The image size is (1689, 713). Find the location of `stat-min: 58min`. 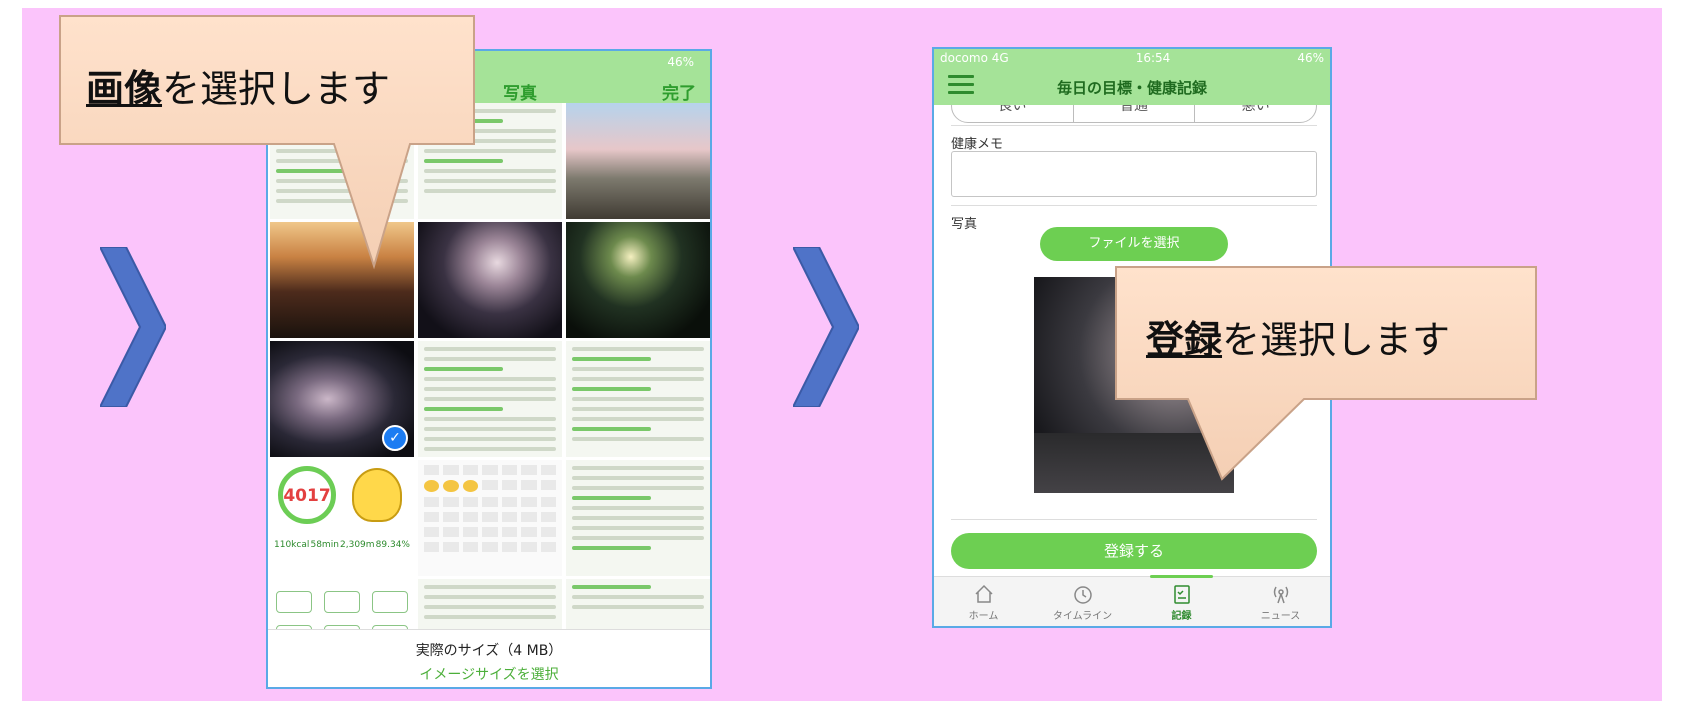

stat-min: 58min is located at coordinates (324, 545).